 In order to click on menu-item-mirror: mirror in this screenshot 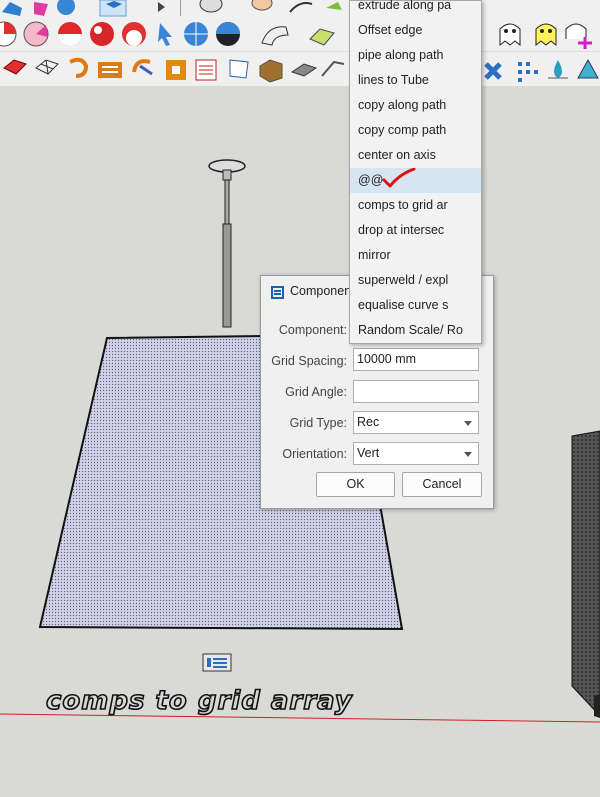, I will do `click(415, 255)`.